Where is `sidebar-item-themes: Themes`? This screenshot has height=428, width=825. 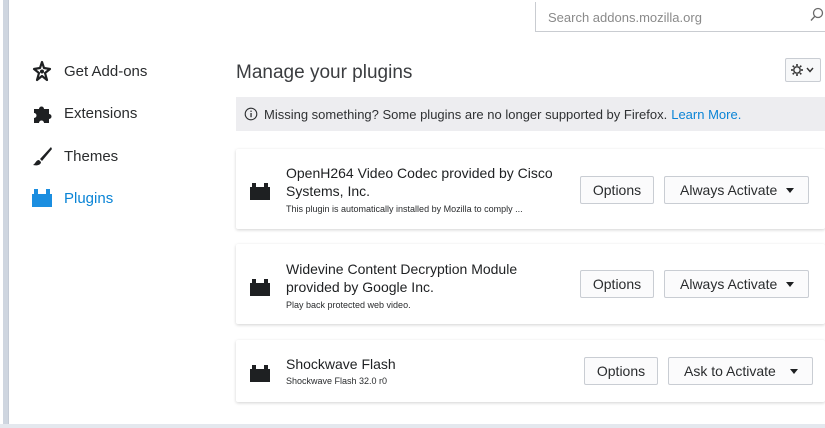 sidebar-item-themes: Themes is located at coordinates (120, 156).